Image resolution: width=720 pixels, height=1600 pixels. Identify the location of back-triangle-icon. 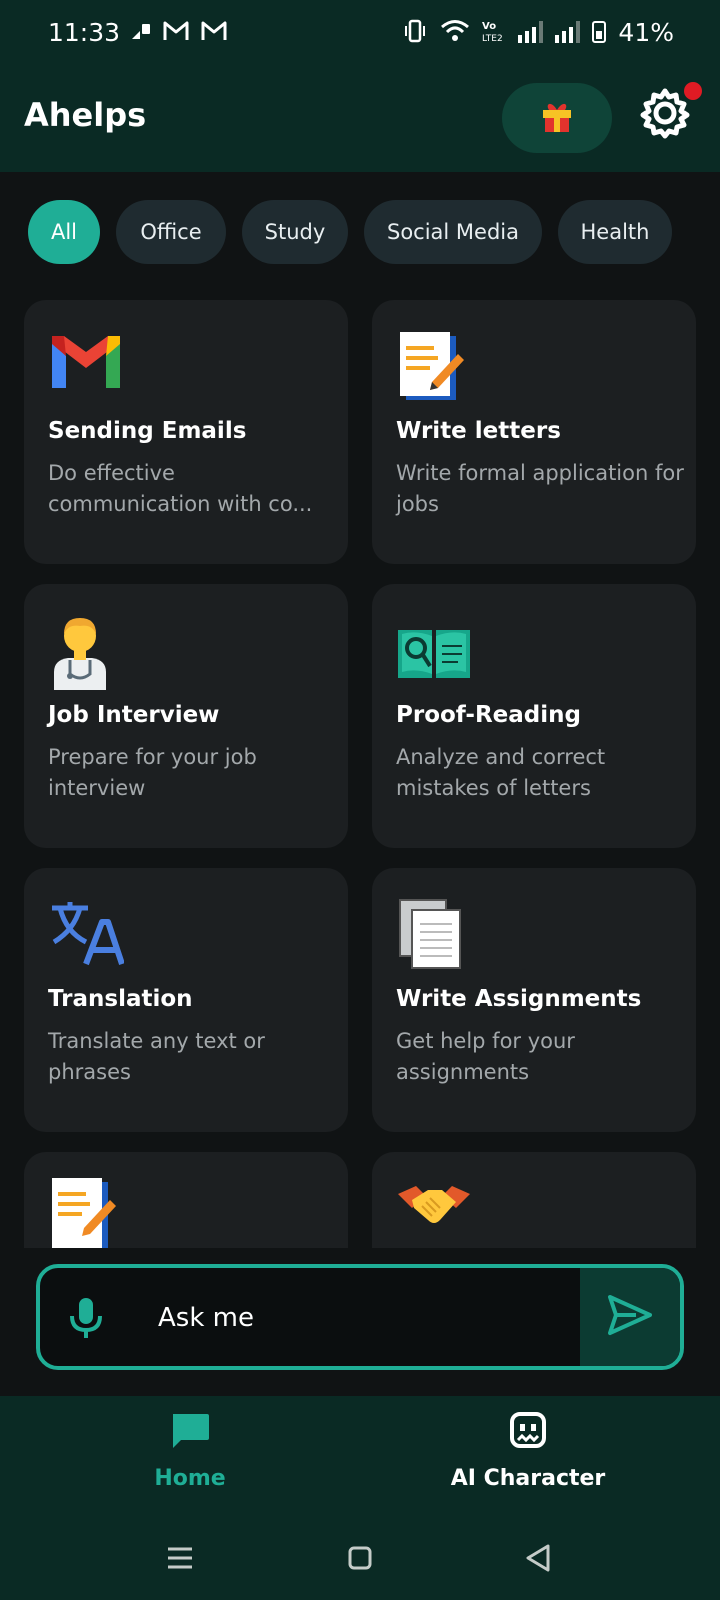
(538, 1560).